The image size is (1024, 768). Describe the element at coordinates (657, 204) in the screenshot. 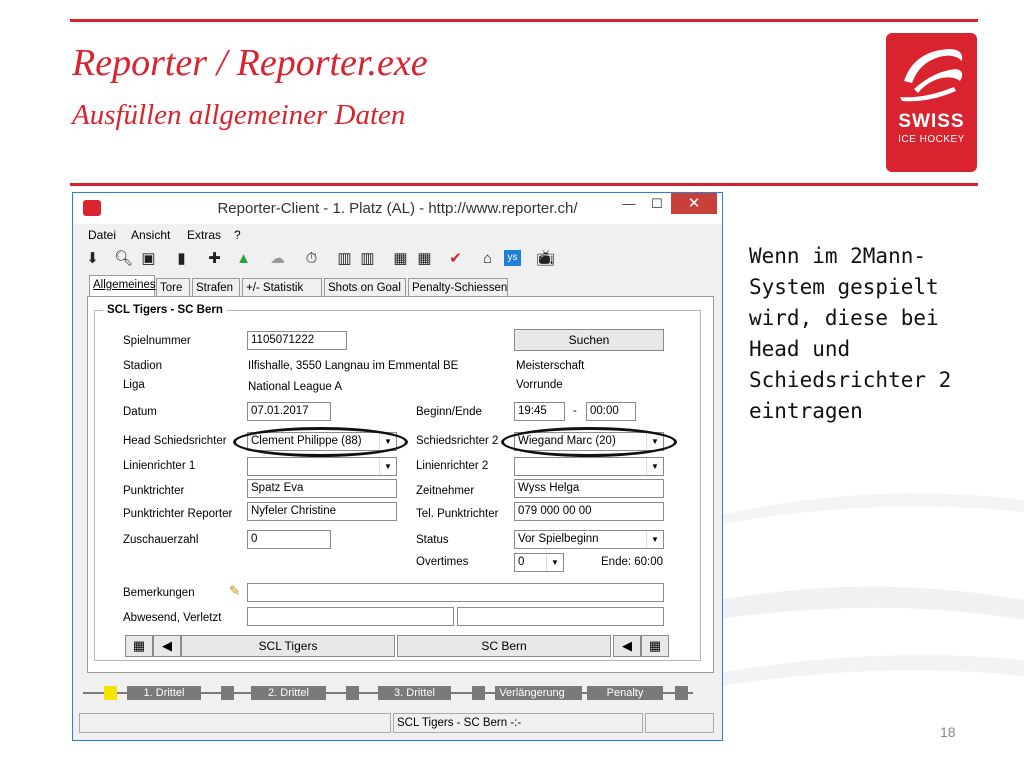

I see `maximize-button: ☐` at that location.